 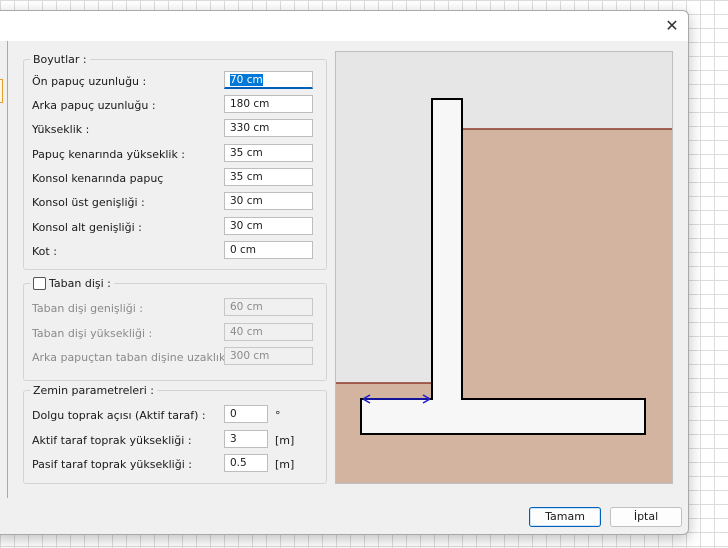 I want to click on left-side-panel, so click(x=4, y=274).